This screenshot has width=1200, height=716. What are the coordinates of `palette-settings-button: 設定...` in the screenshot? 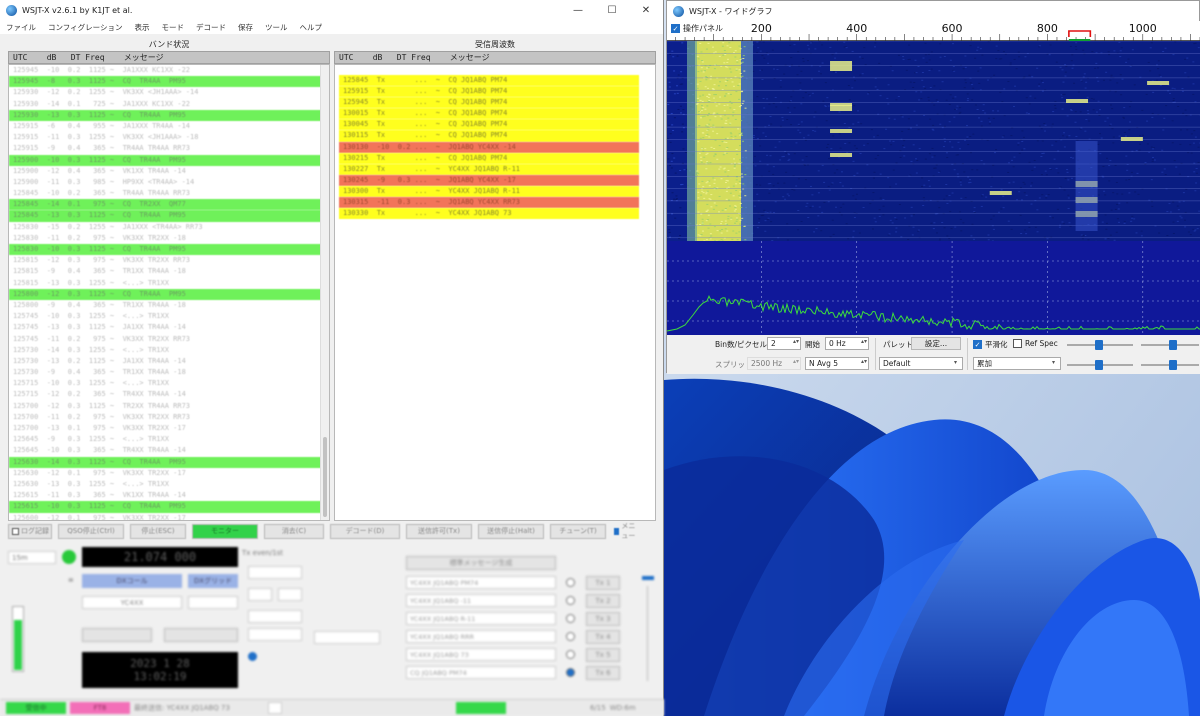 It's located at (936, 343).